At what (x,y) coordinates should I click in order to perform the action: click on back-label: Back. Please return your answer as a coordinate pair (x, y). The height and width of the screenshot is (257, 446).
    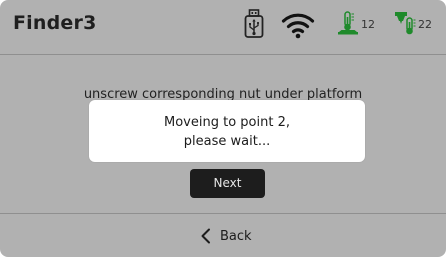
    Looking at the image, I should click on (236, 236).